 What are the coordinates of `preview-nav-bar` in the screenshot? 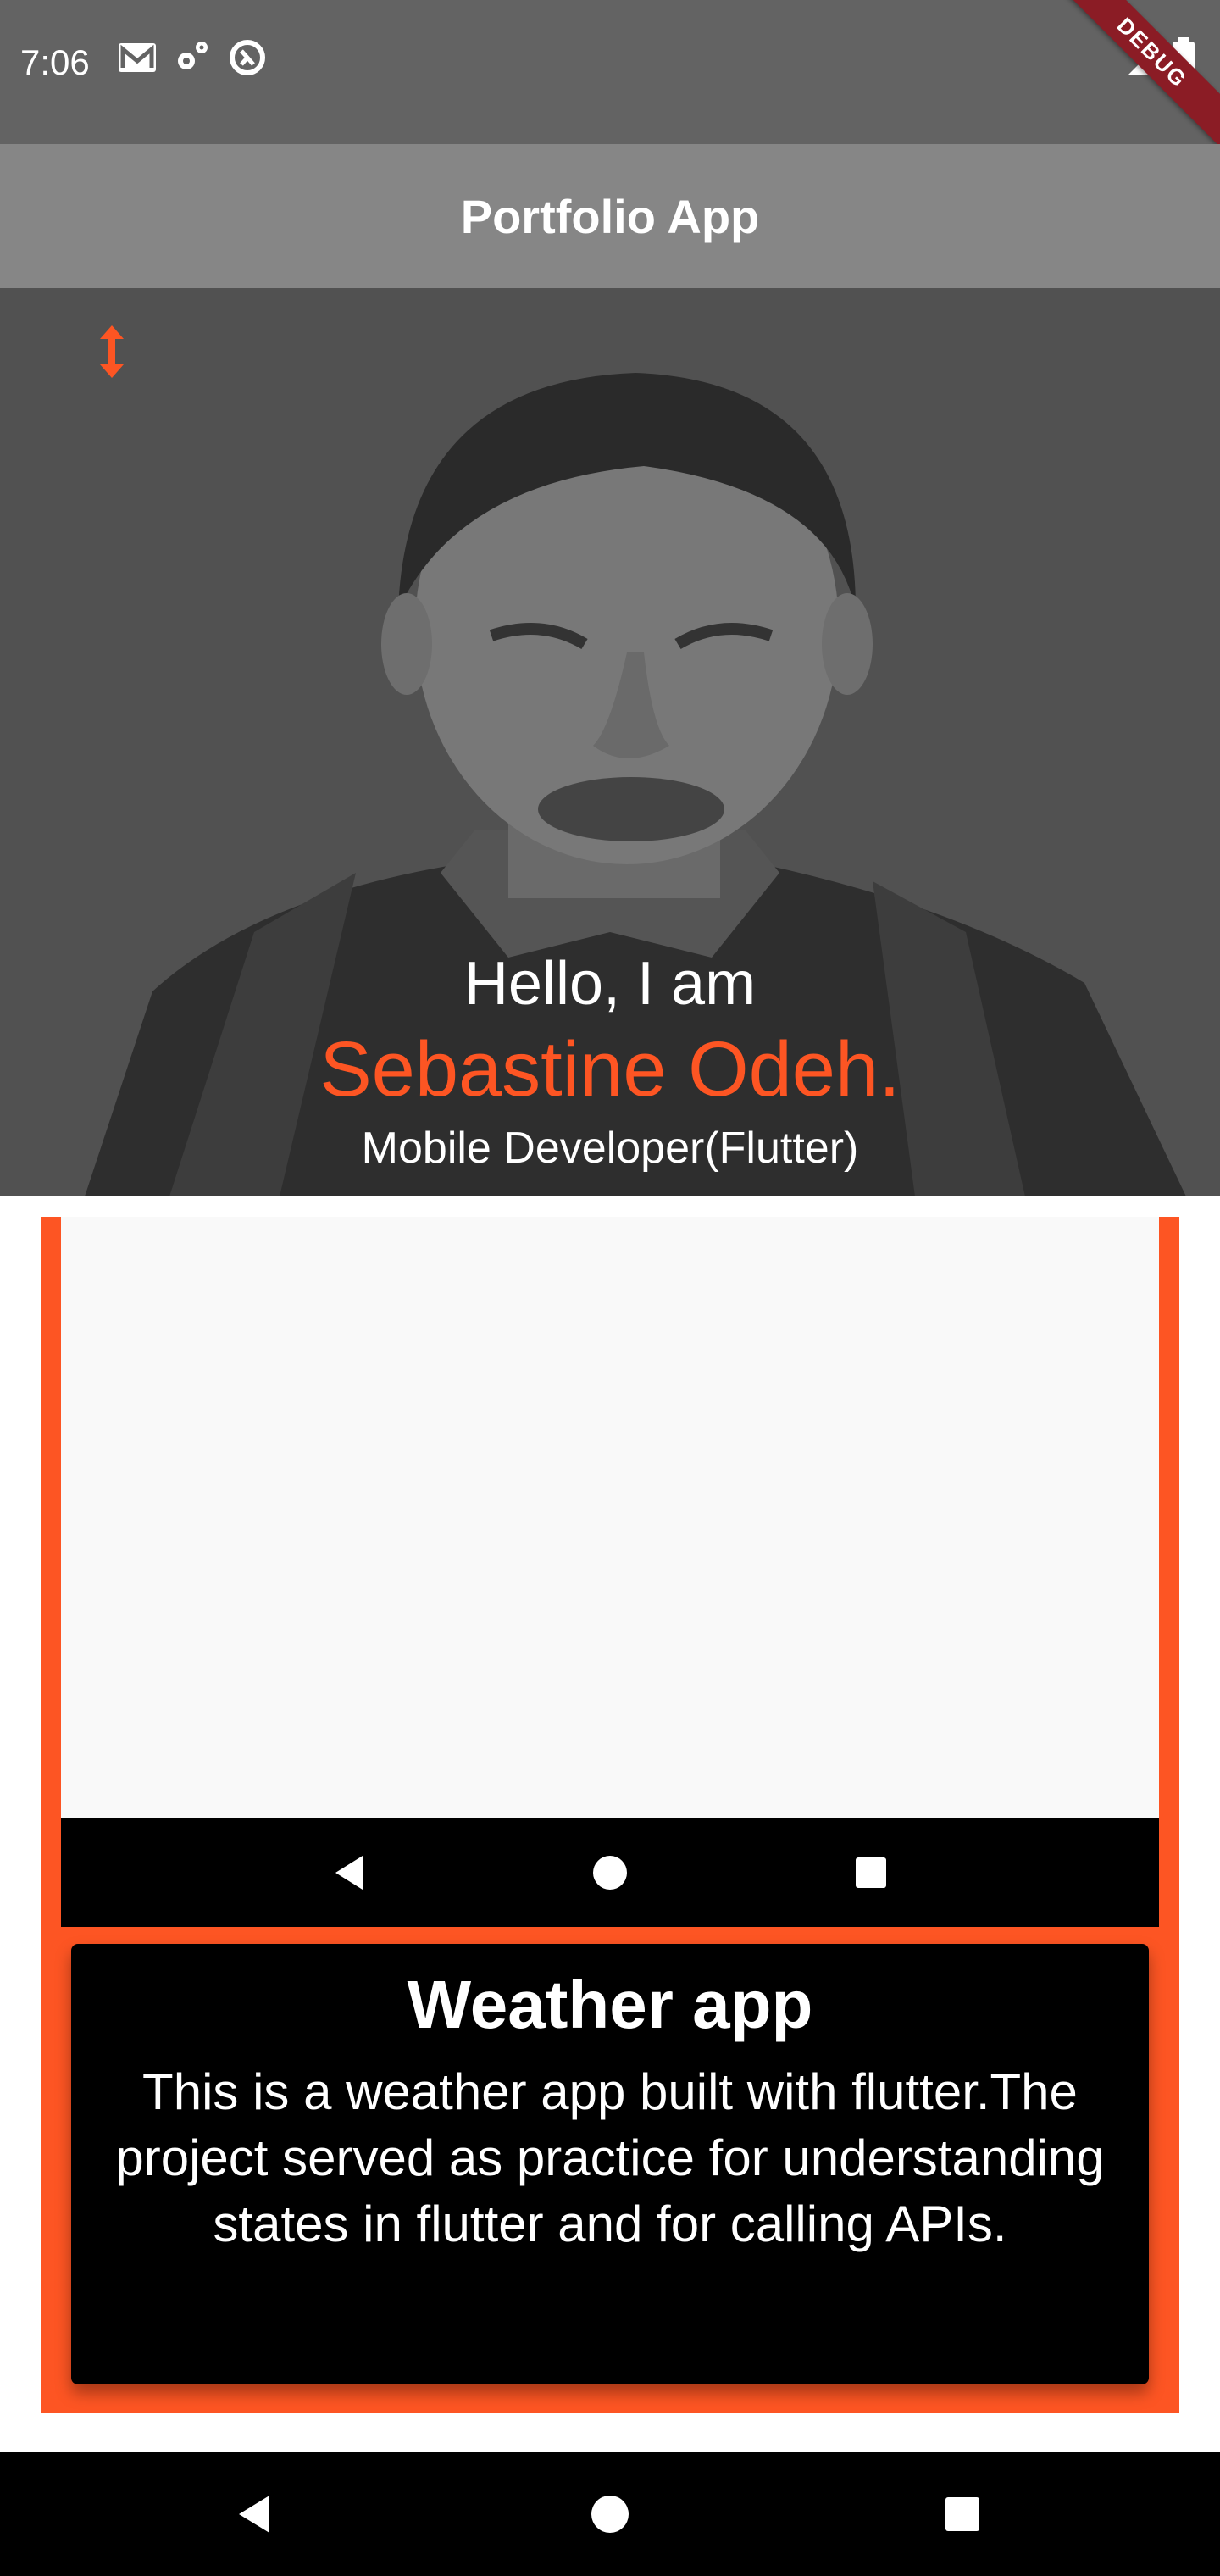 It's located at (610, 1872).